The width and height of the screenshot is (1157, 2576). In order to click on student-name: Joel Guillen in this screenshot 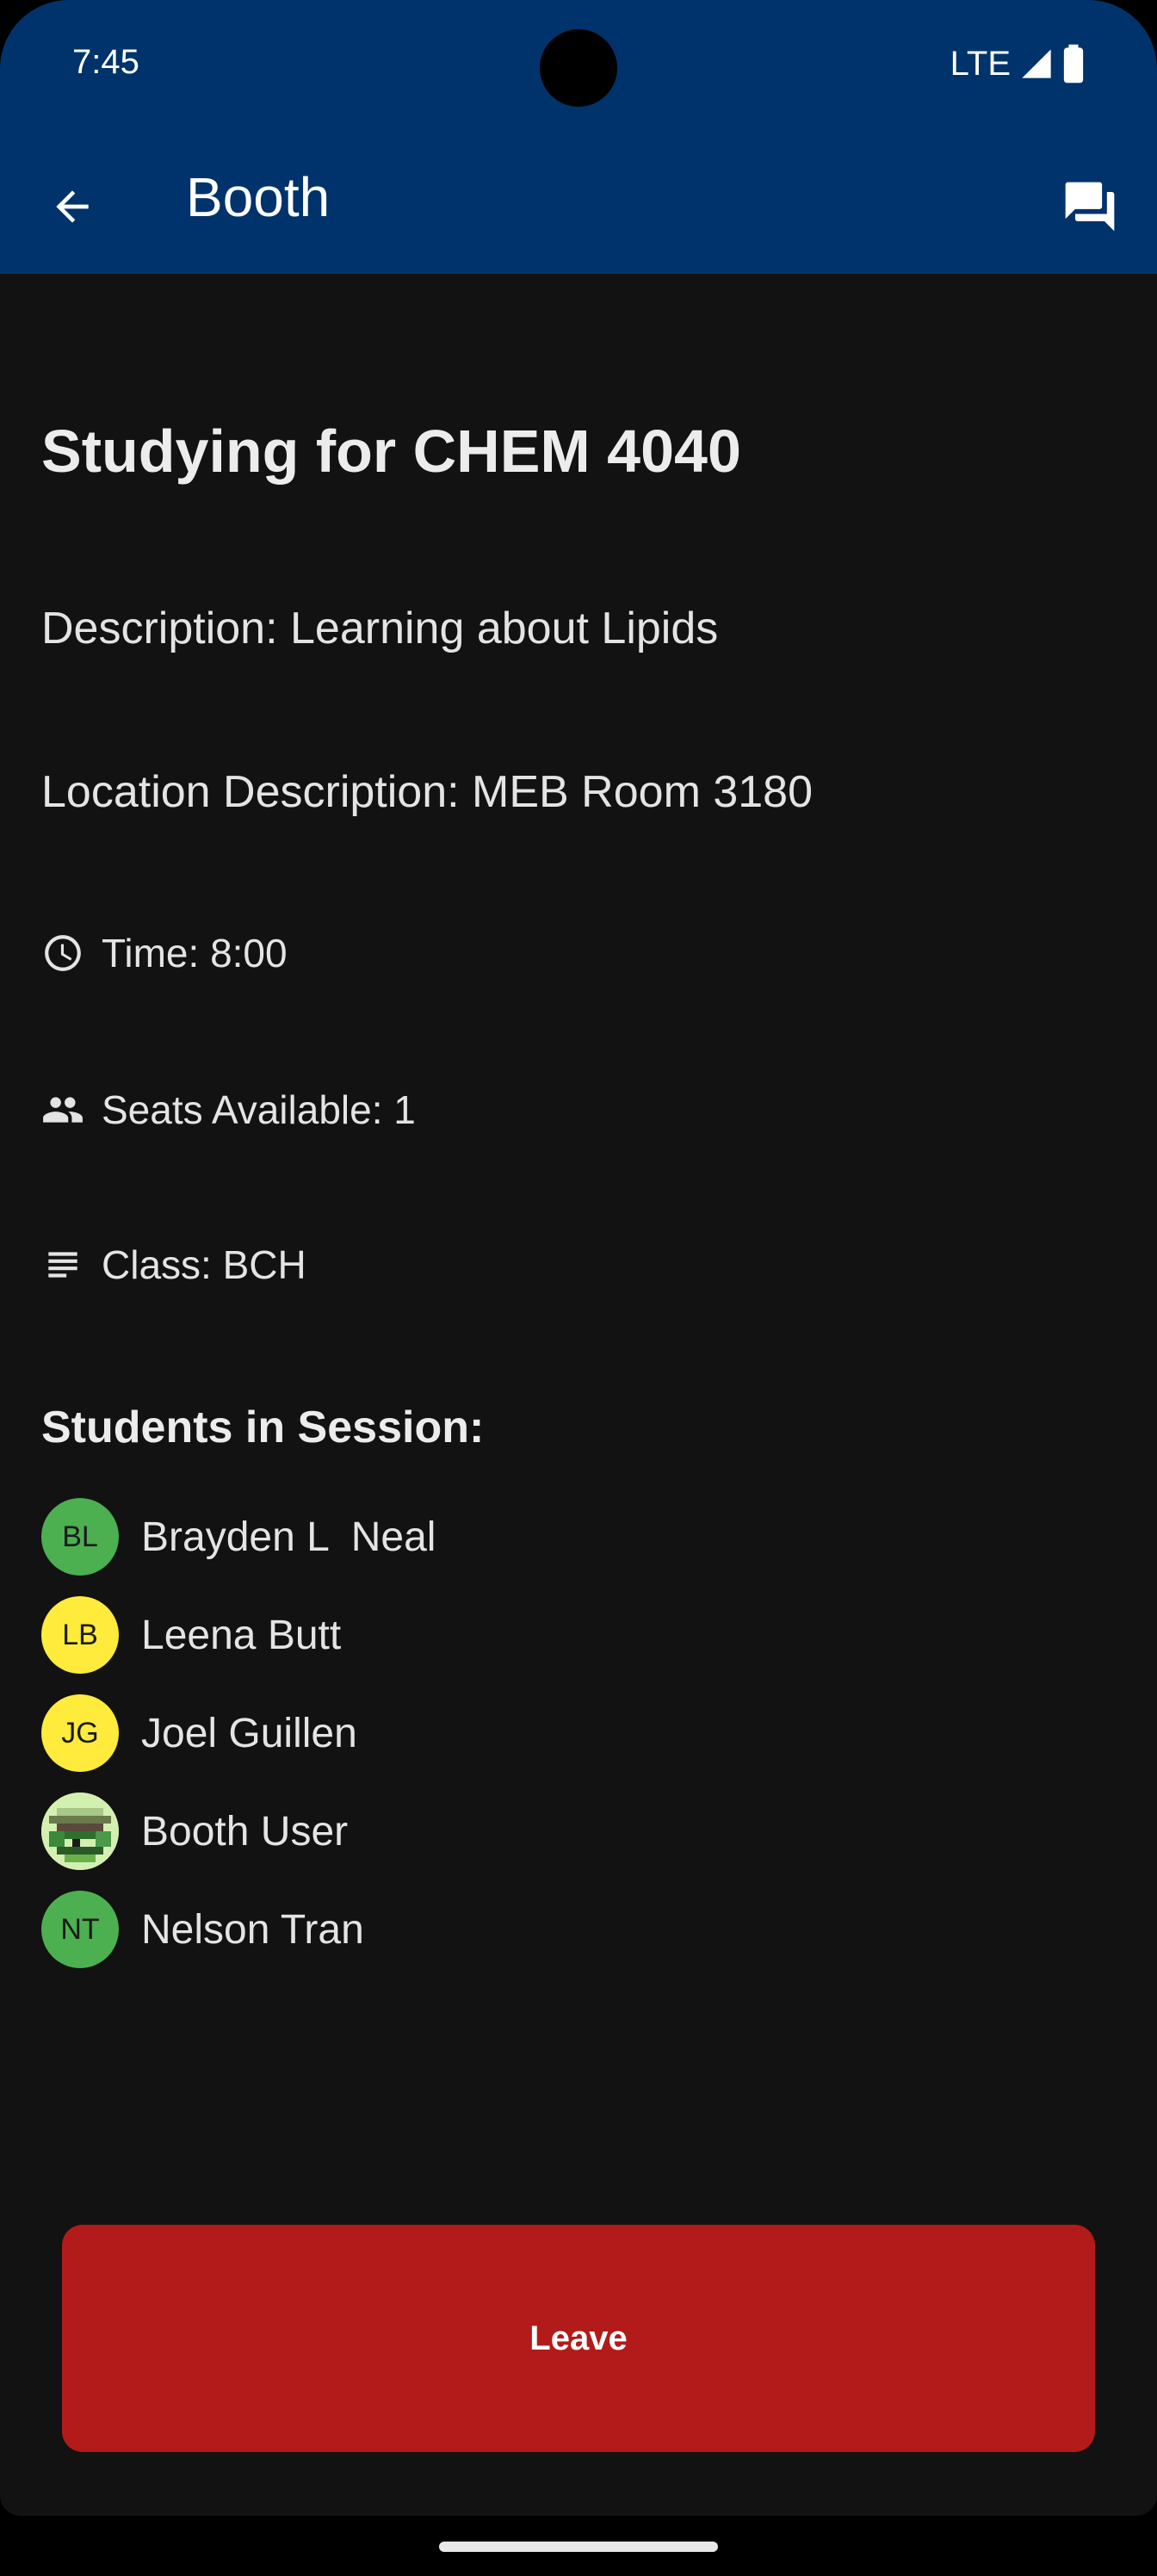, I will do `click(249, 1733)`.